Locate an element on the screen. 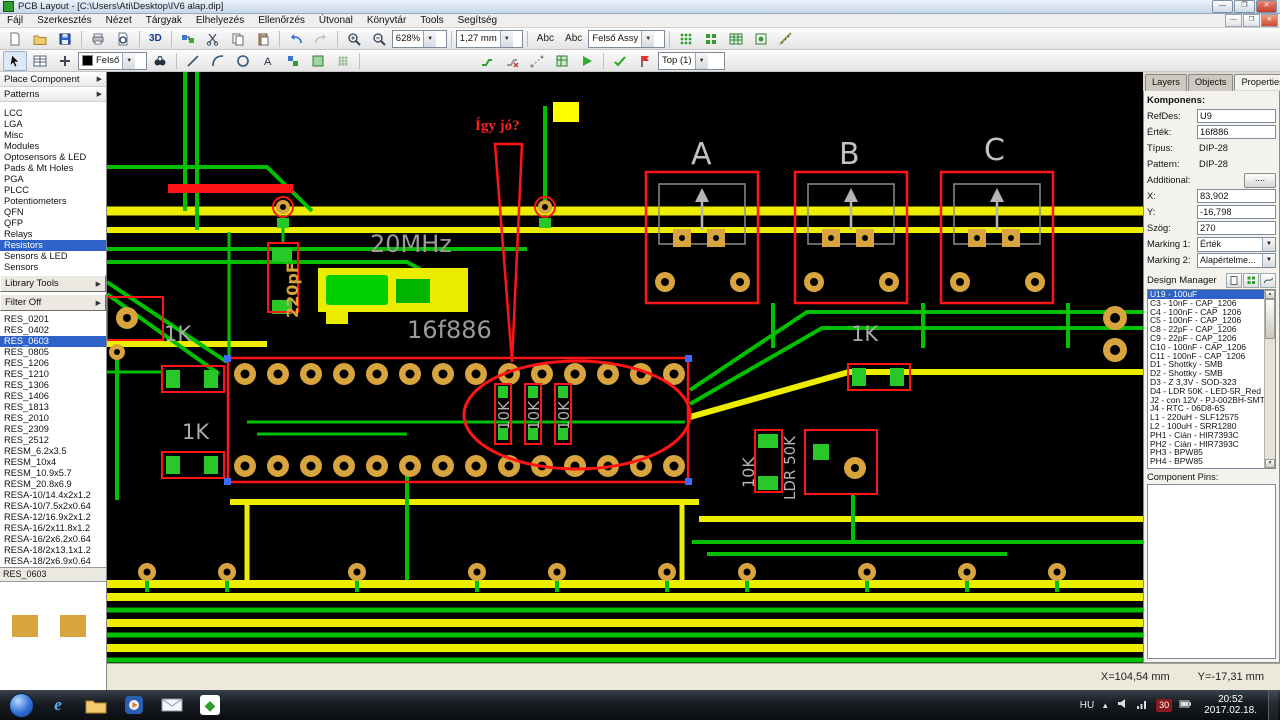 Image resolution: width=1280 pixels, height=720 pixels. mdi-minimize-button: — is located at coordinates (1233, 20).